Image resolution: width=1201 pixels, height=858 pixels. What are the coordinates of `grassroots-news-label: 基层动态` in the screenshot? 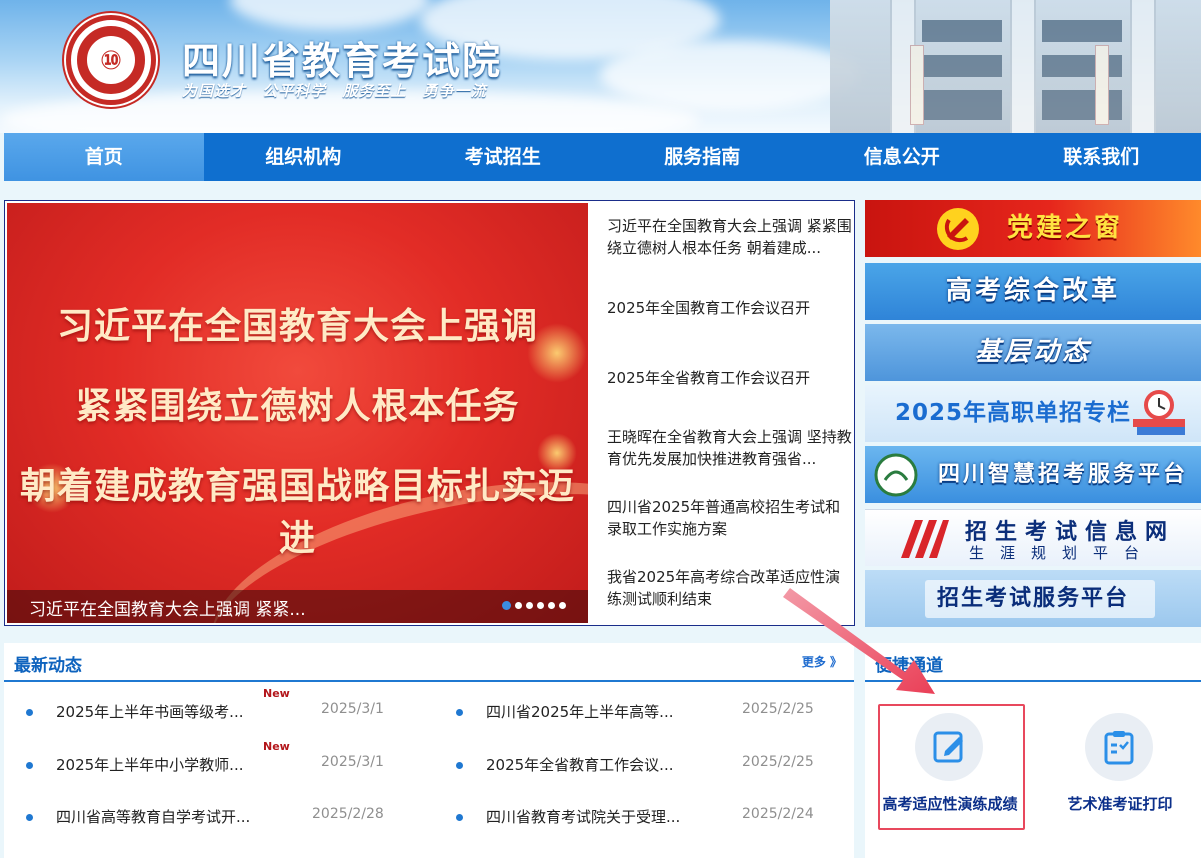 It's located at (1032, 352).